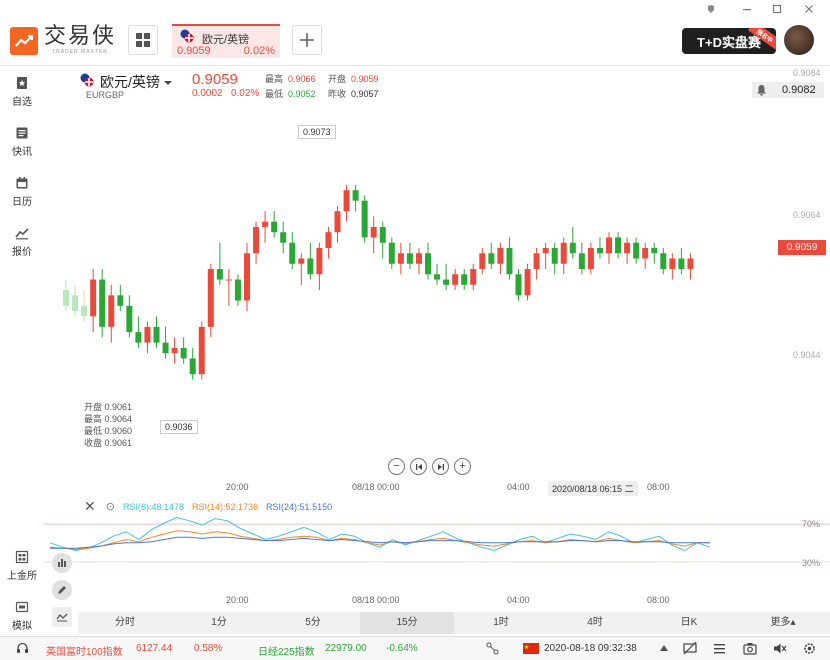 The width and height of the screenshot is (830, 660). What do you see at coordinates (226, 41) in the screenshot?
I see `symbol-tab-eurgbp: 欧元/英镑 0.9059 0.02%` at bounding box center [226, 41].